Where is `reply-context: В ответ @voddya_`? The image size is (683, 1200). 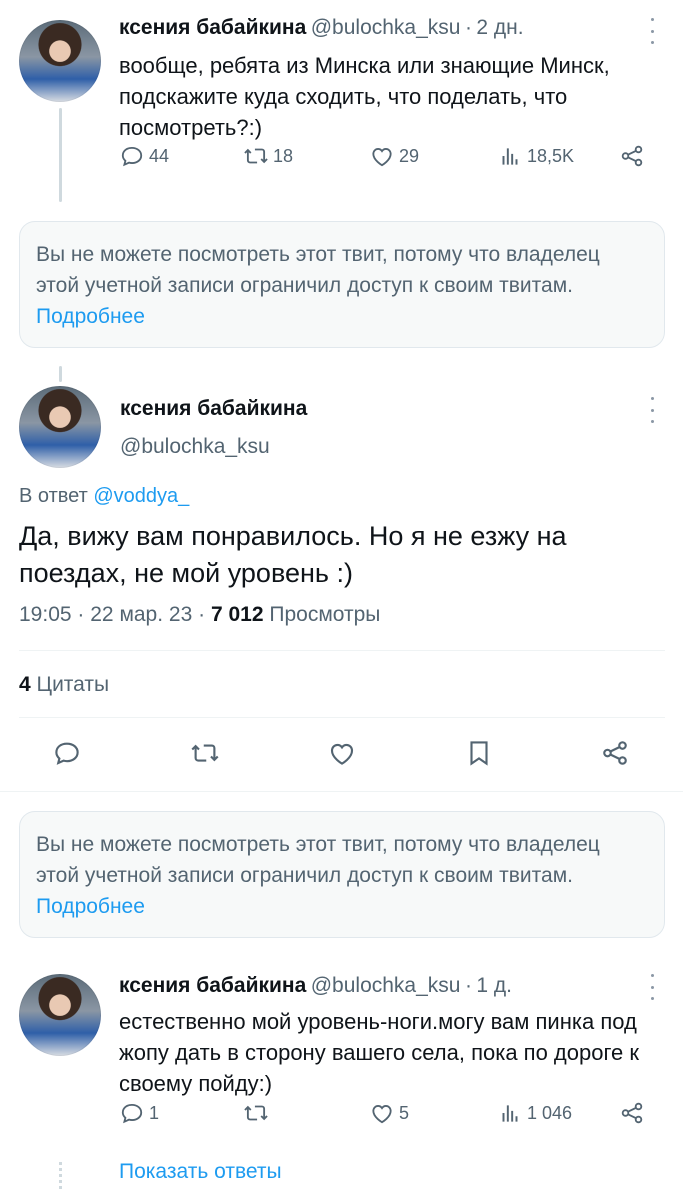
reply-context: В ответ @voddya_ is located at coordinates (104, 496).